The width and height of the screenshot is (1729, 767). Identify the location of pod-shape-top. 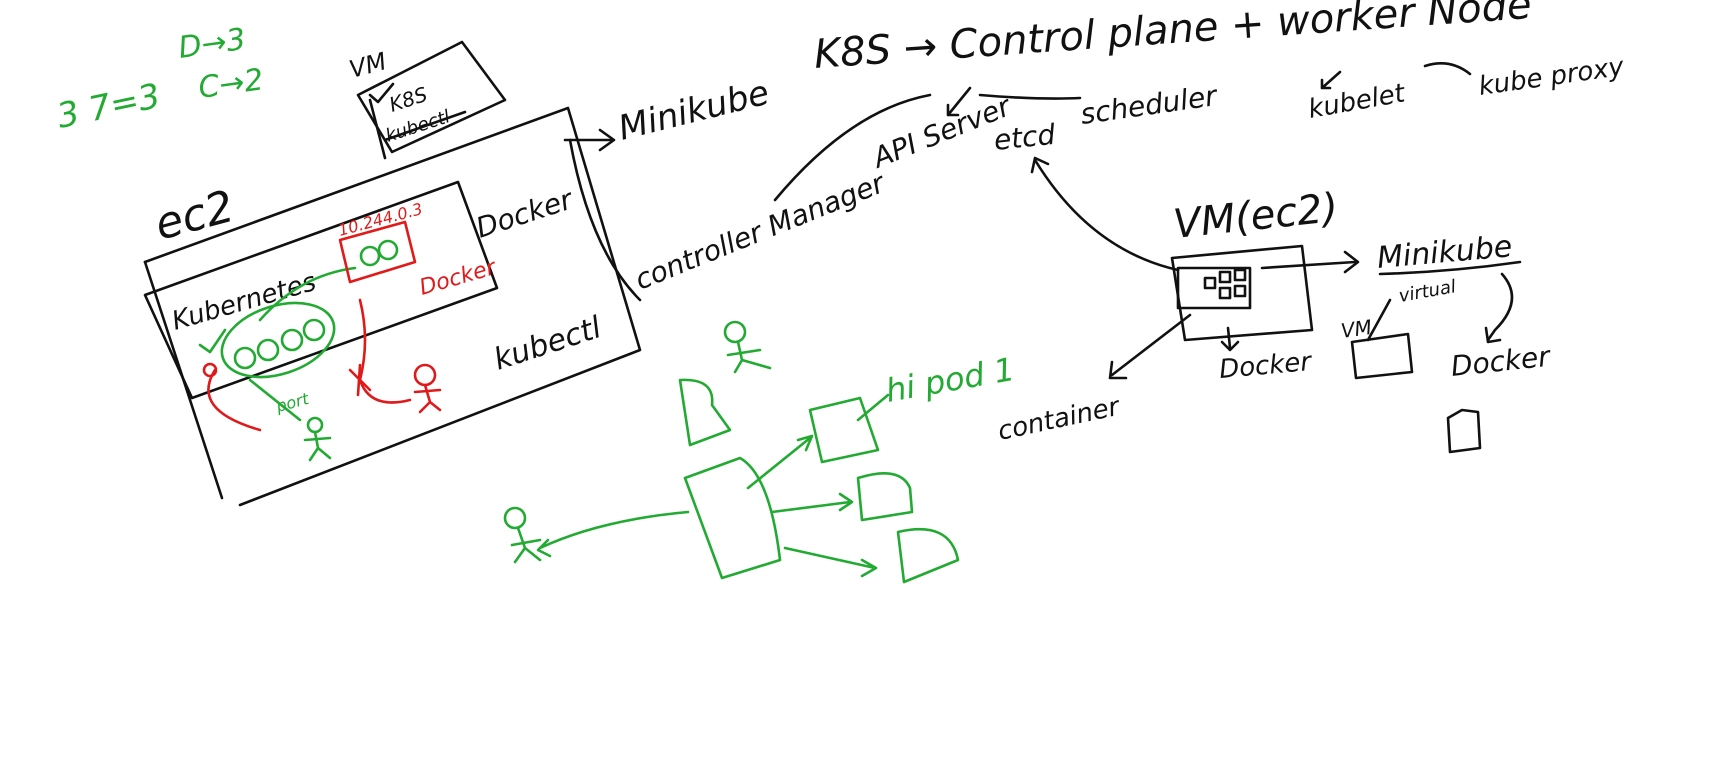
(705, 412).